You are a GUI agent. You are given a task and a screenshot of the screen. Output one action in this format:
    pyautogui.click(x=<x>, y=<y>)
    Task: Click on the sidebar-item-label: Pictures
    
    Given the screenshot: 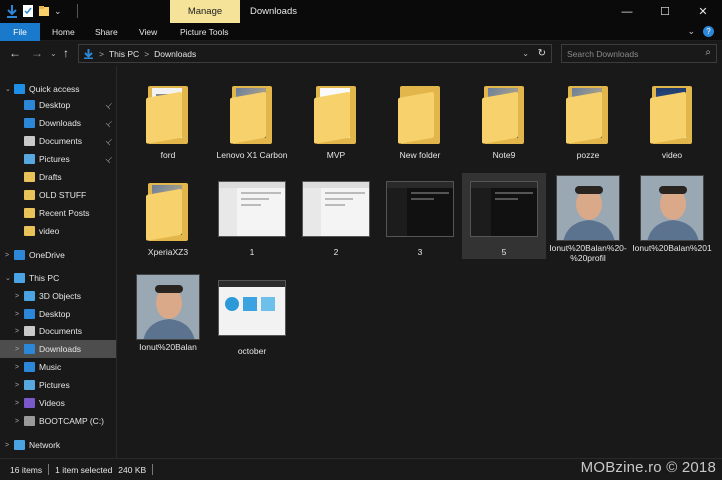 What is the action you would take?
    pyautogui.click(x=54, y=159)
    